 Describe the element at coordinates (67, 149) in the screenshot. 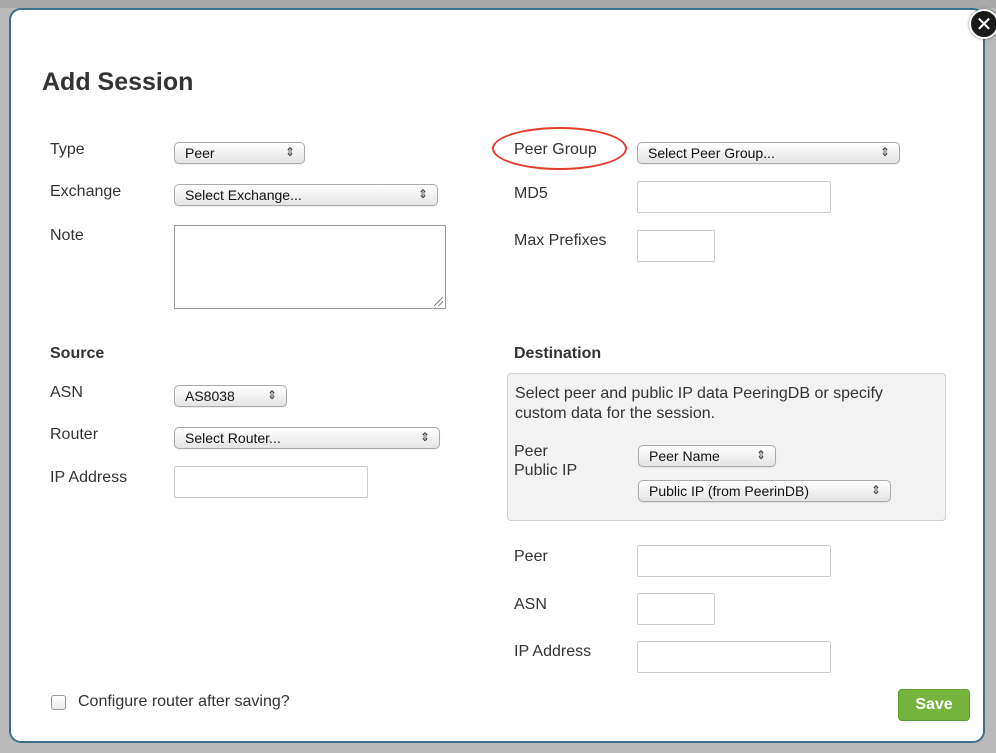

I see `type-label: Type` at that location.